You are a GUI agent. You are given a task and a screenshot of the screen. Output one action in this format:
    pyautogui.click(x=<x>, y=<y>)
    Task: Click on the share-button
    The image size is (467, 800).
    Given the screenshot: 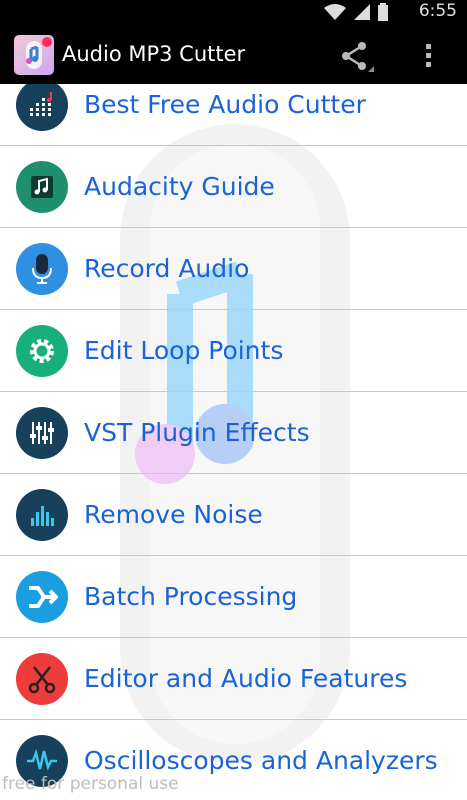 What is the action you would take?
    pyautogui.click(x=356, y=56)
    